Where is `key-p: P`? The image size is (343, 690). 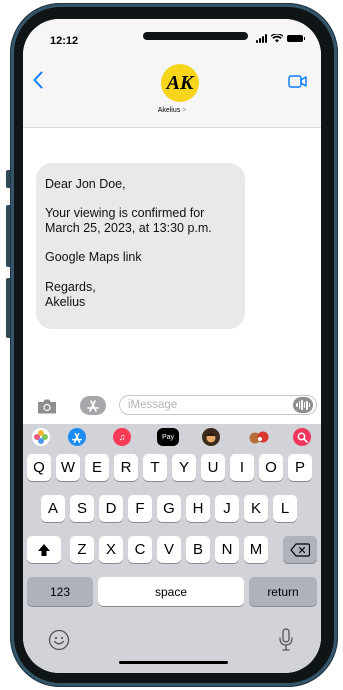
key-p: P is located at coordinates (300, 467).